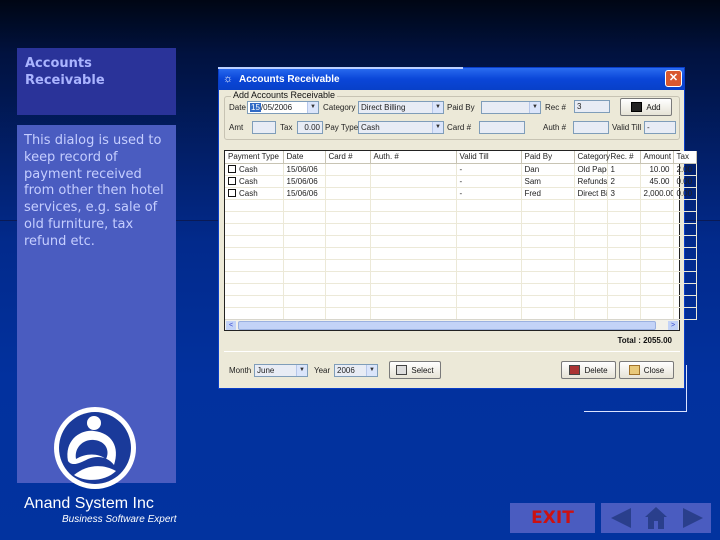  I want to click on select-button: Select, so click(415, 370).